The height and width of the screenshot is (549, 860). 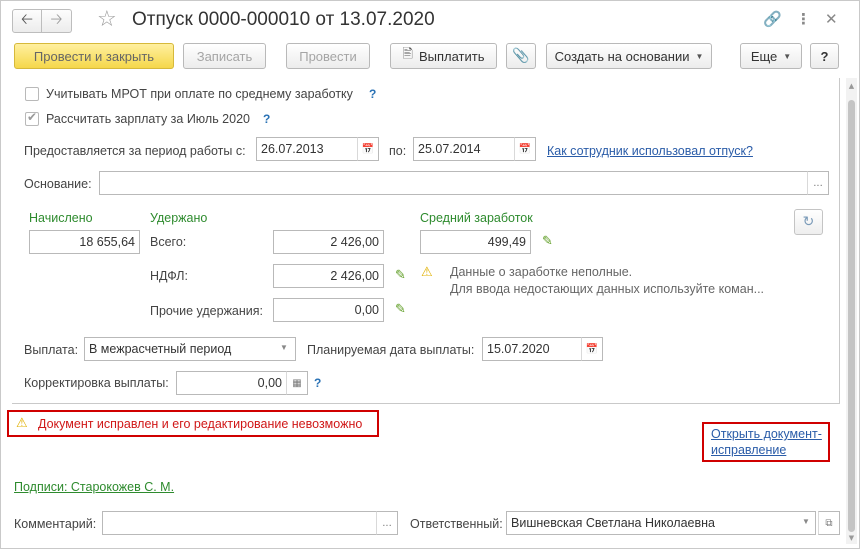 I want to click on total-field: 2 426,00, so click(x=328, y=242).